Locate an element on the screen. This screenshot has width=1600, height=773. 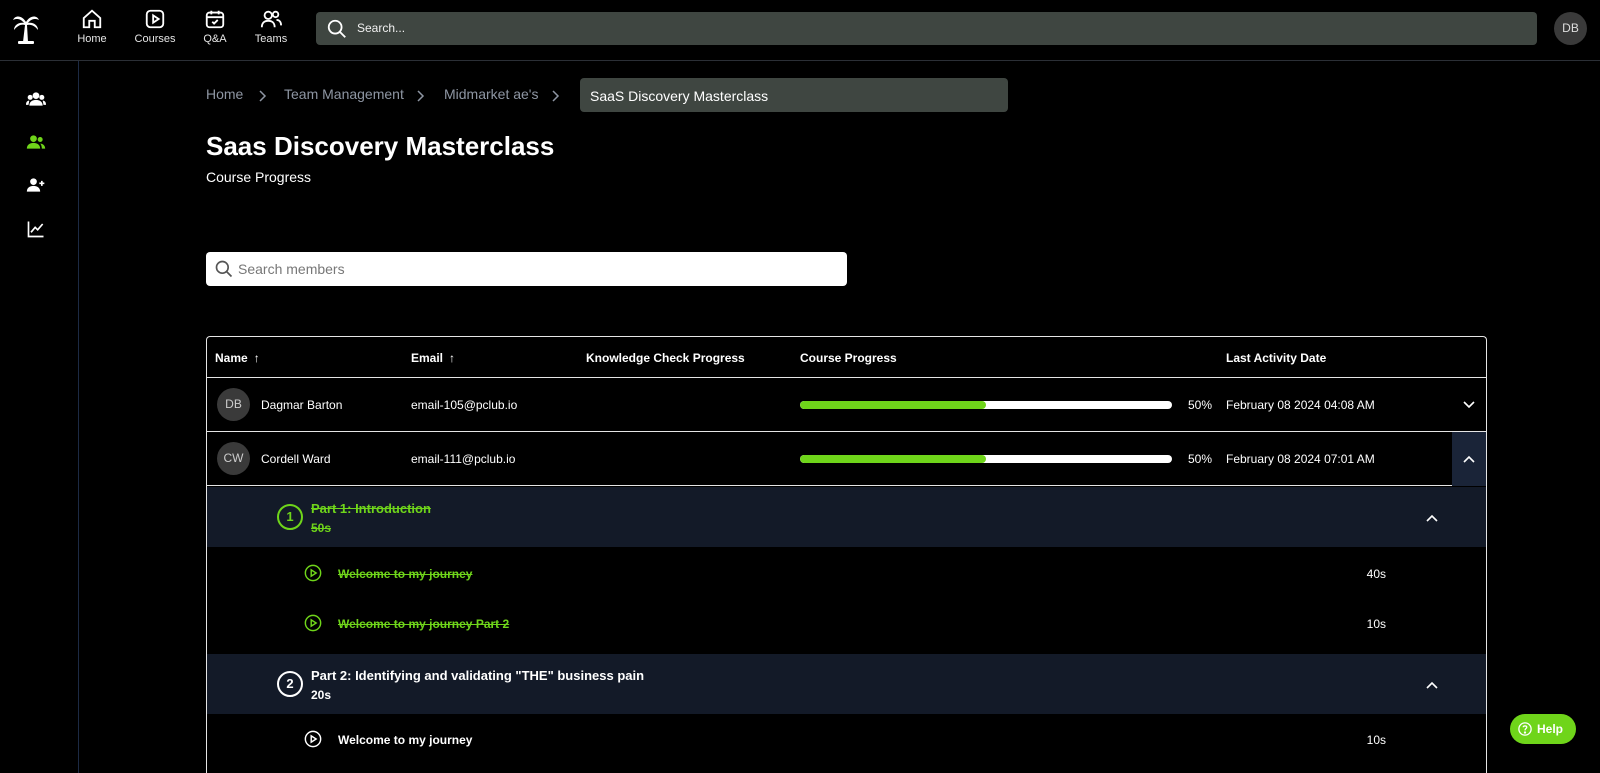
breadcrumb-midmarket: Midmarket ae's is located at coordinates (491, 94).